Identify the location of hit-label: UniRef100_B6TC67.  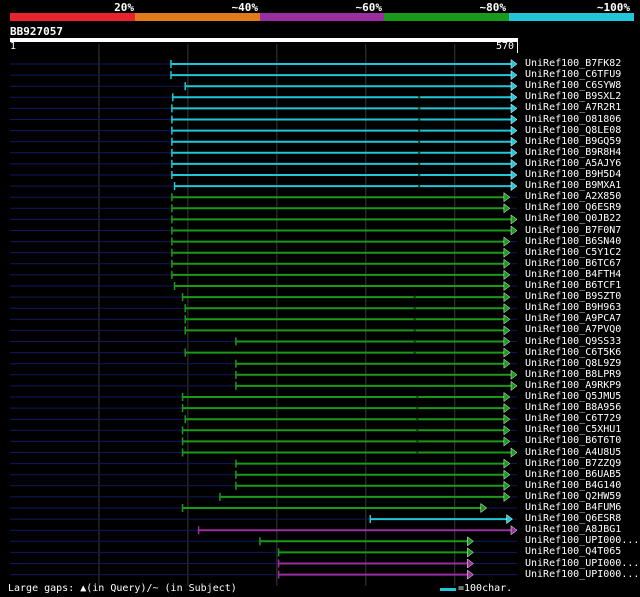
(573, 263).